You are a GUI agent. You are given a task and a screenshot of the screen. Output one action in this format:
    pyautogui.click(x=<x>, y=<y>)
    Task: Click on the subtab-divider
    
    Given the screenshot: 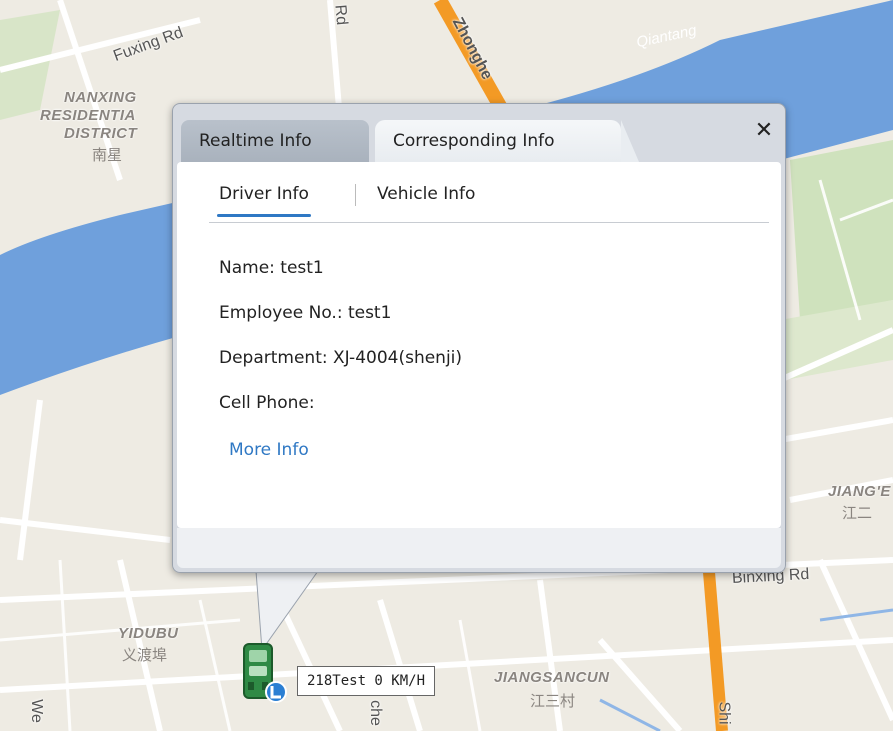 What is the action you would take?
    pyautogui.click(x=355, y=195)
    